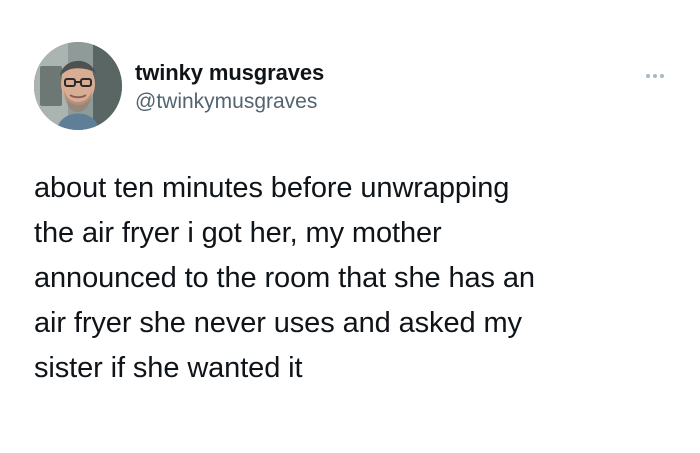 The width and height of the screenshot is (700, 453). Describe the element at coordinates (284, 278) in the screenshot. I see `tweet-text-line: announced to the room that she has an` at that location.